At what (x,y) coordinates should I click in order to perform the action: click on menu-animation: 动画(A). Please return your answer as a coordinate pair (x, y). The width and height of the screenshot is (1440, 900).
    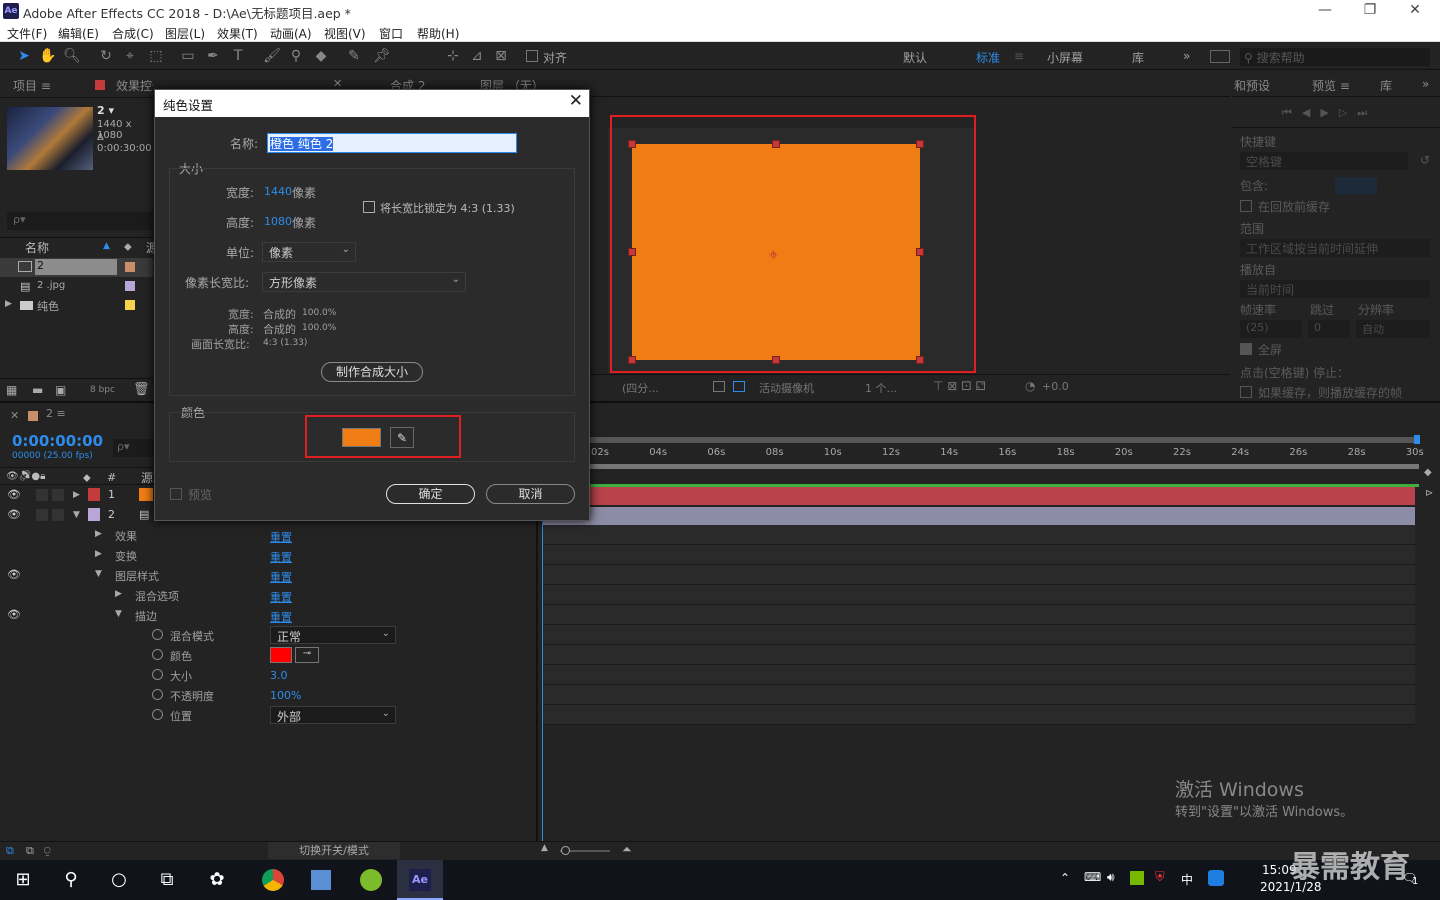
    Looking at the image, I should click on (291, 33).